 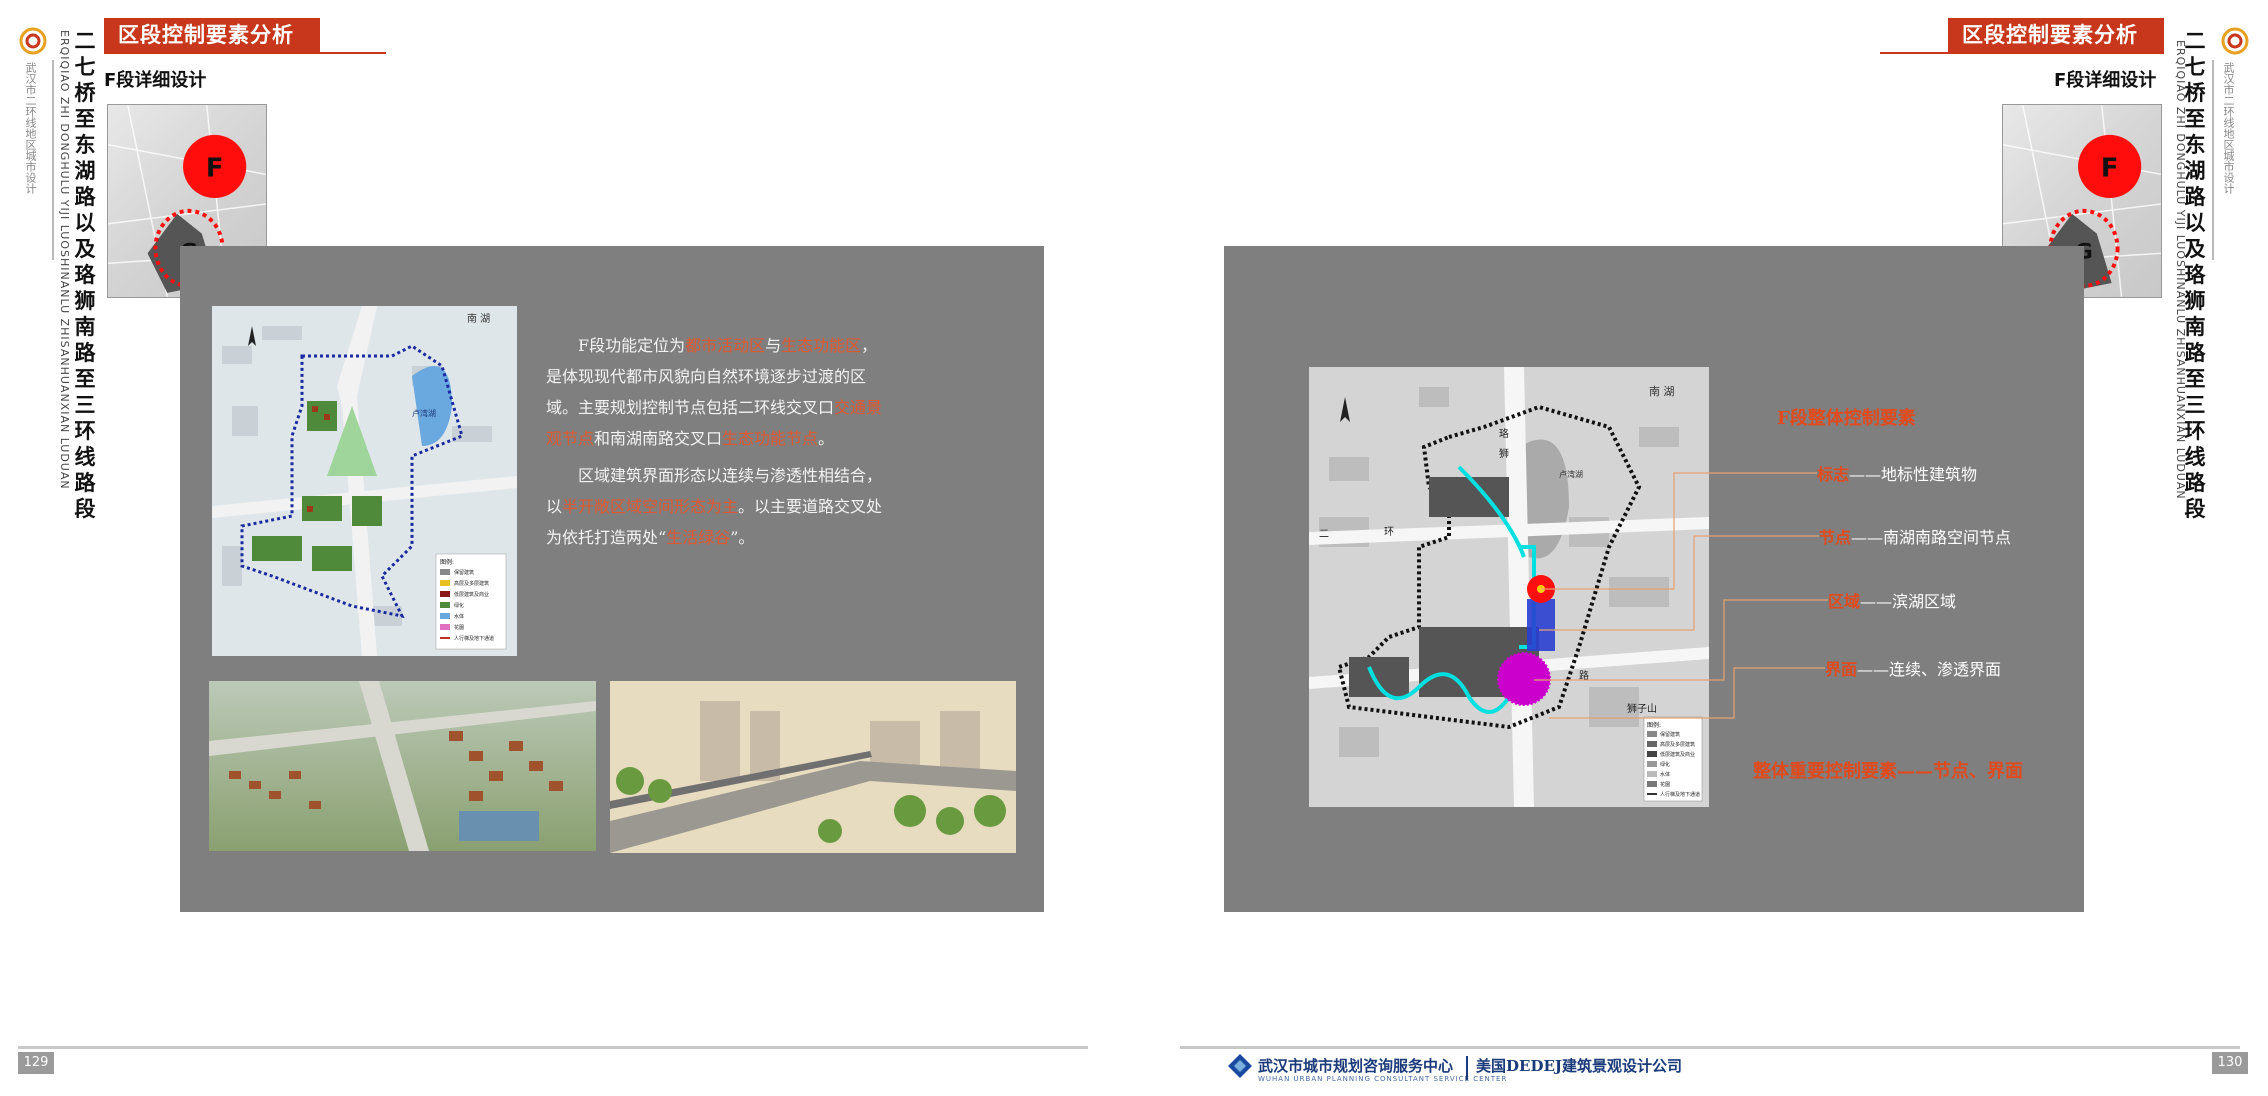 I want to click on body-text-segment: 。, so click(x=826, y=438).